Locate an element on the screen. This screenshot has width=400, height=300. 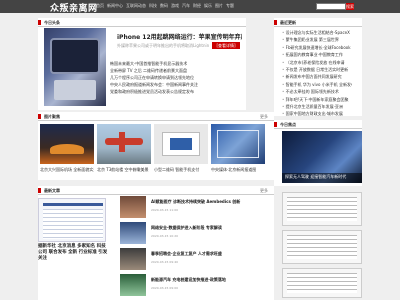
images-header: 图片聚焦 更多 is located at coordinates (156, 116).